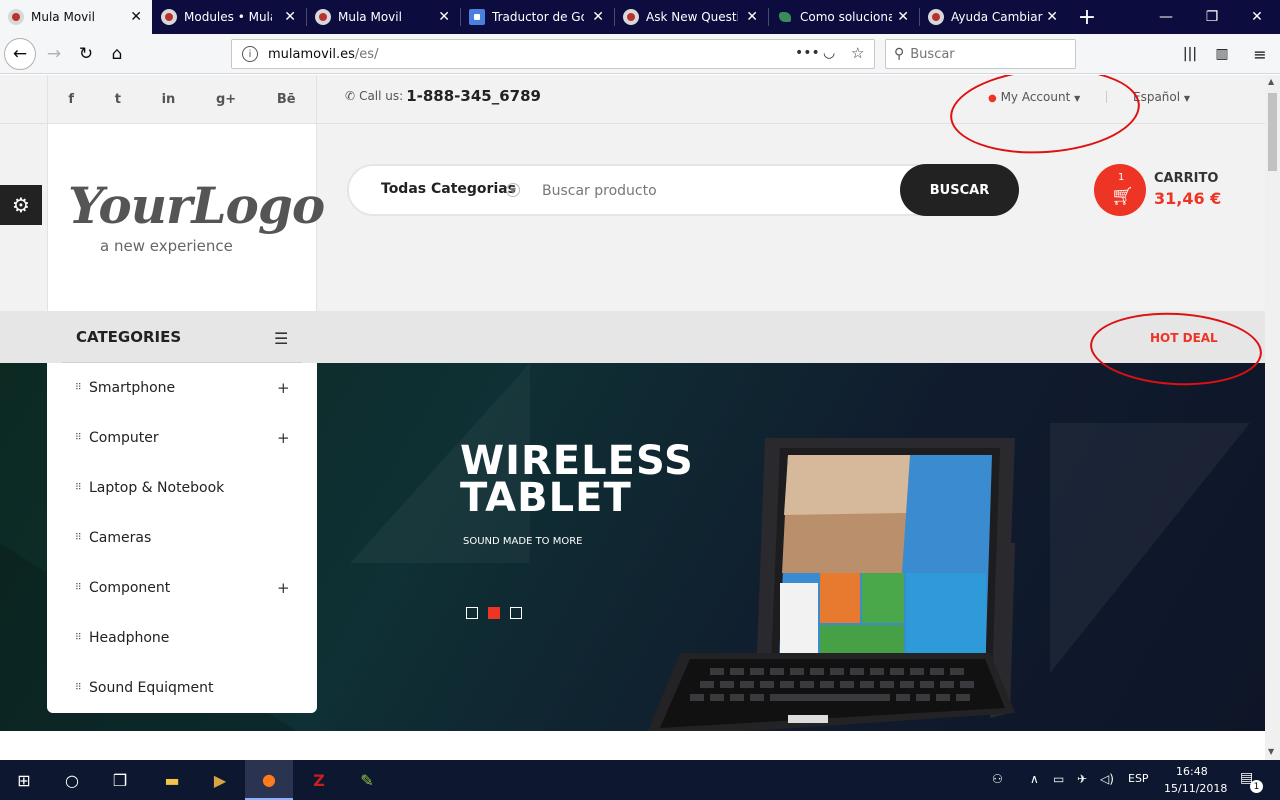 Image resolution: width=1280 pixels, height=800 pixels. I want to click on volume-icon: ◁), so click(1107, 779).